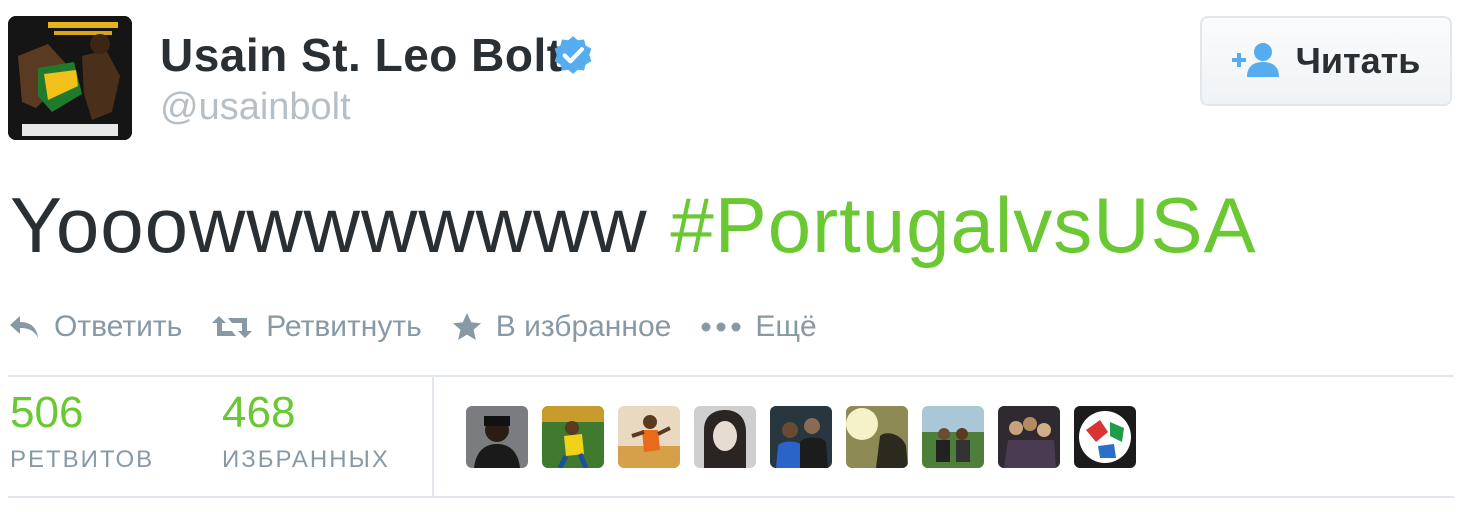 The image size is (1460, 512). What do you see at coordinates (427, 327) in the screenshot?
I see `tweet-actions: Ответить Ретвитнуть В избранное Ещё` at bounding box center [427, 327].